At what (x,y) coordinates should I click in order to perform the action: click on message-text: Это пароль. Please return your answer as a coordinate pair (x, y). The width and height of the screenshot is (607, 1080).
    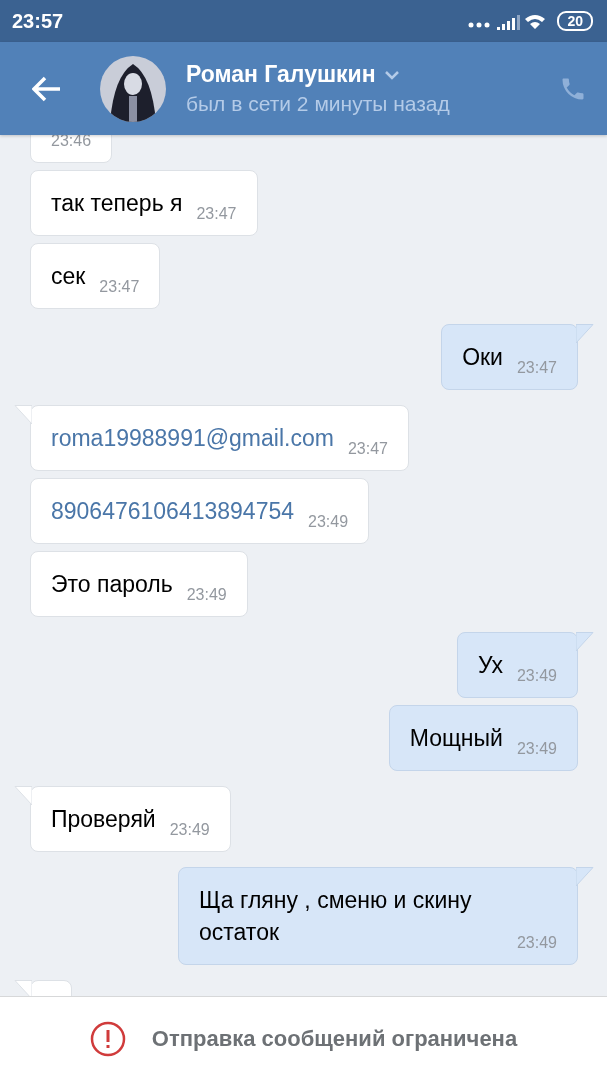
    Looking at the image, I should click on (112, 584).